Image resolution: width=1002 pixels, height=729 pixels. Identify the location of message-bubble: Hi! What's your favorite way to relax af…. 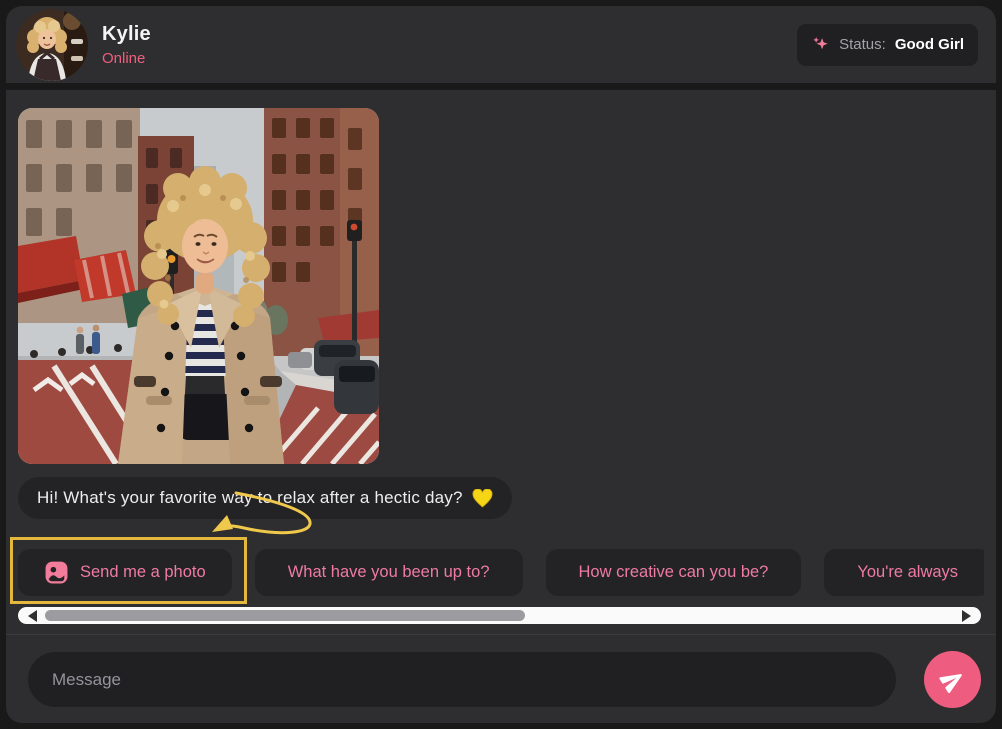
(265, 498).